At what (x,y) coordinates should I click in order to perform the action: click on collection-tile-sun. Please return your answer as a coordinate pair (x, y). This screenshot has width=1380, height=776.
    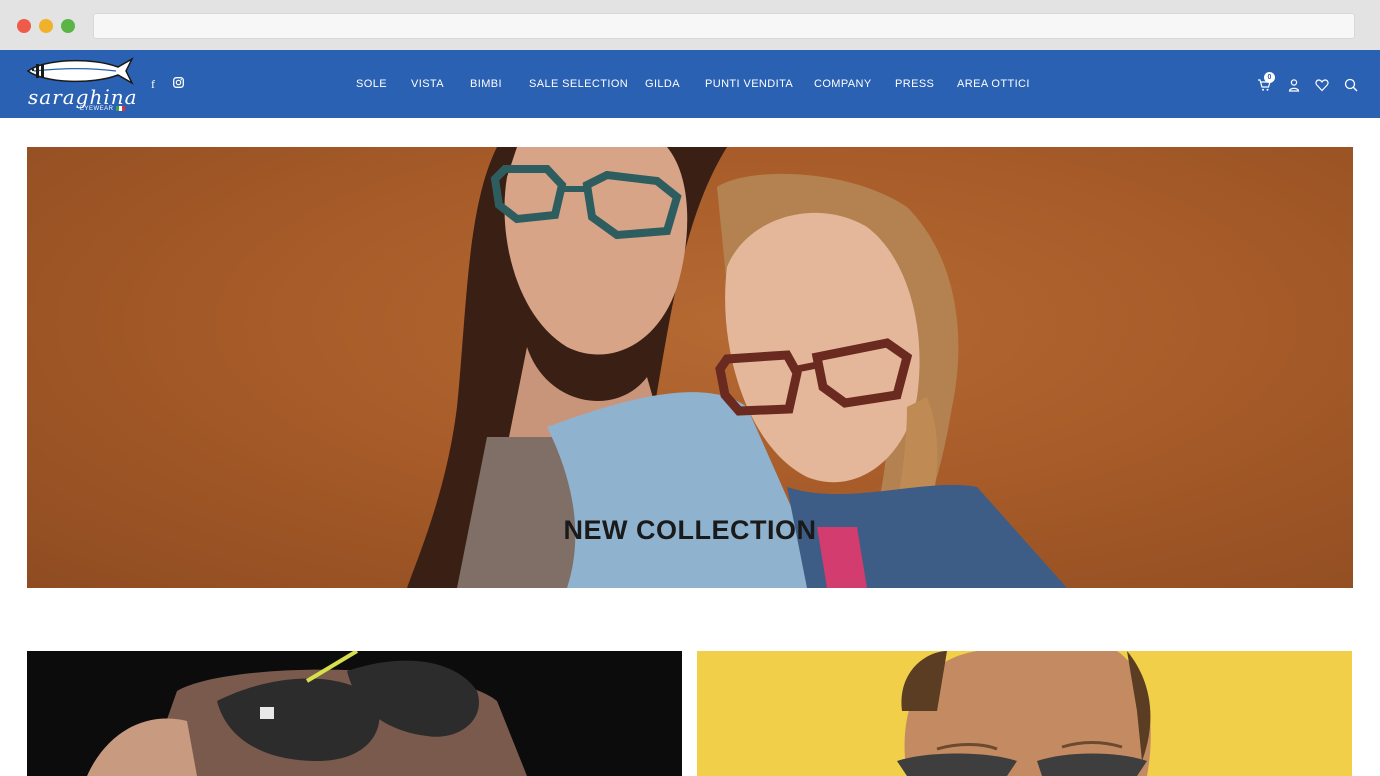
    Looking at the image, I should click on (354, 713).